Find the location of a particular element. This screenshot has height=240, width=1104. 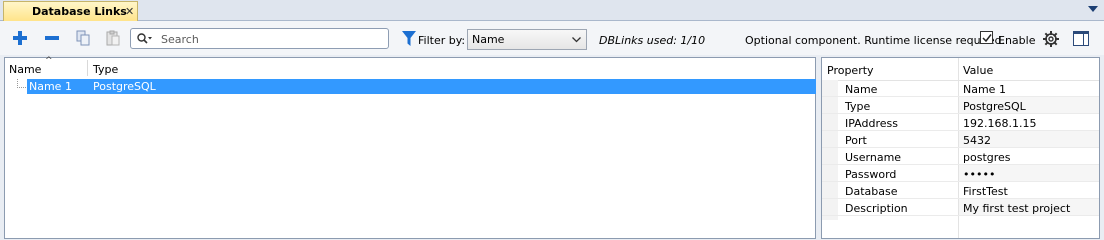

add-icon is located at coordinates (20, 38).